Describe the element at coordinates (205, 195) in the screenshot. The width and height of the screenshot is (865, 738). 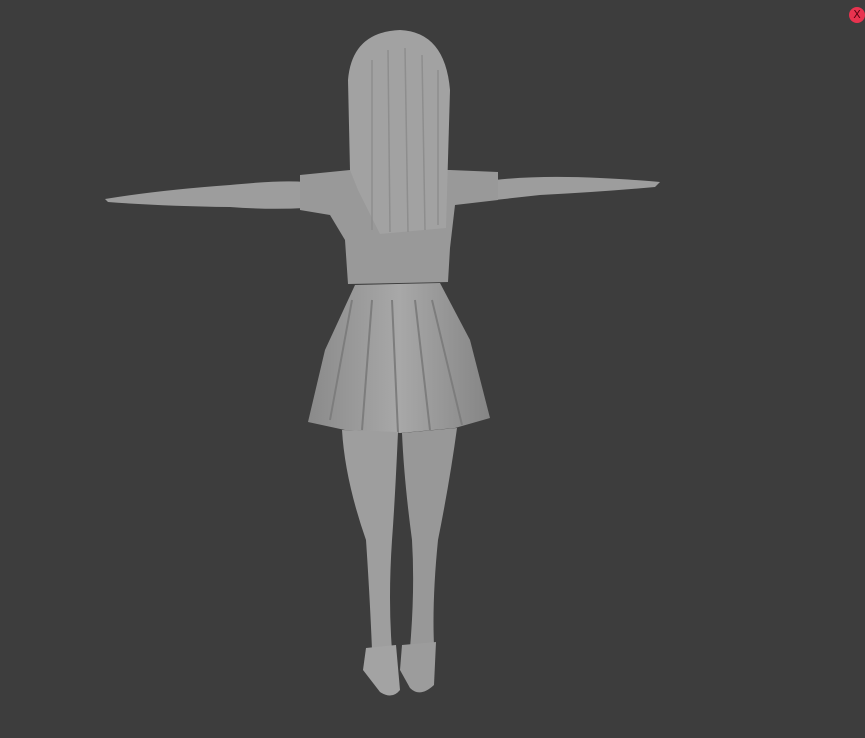
I see `left-arm` at that location.